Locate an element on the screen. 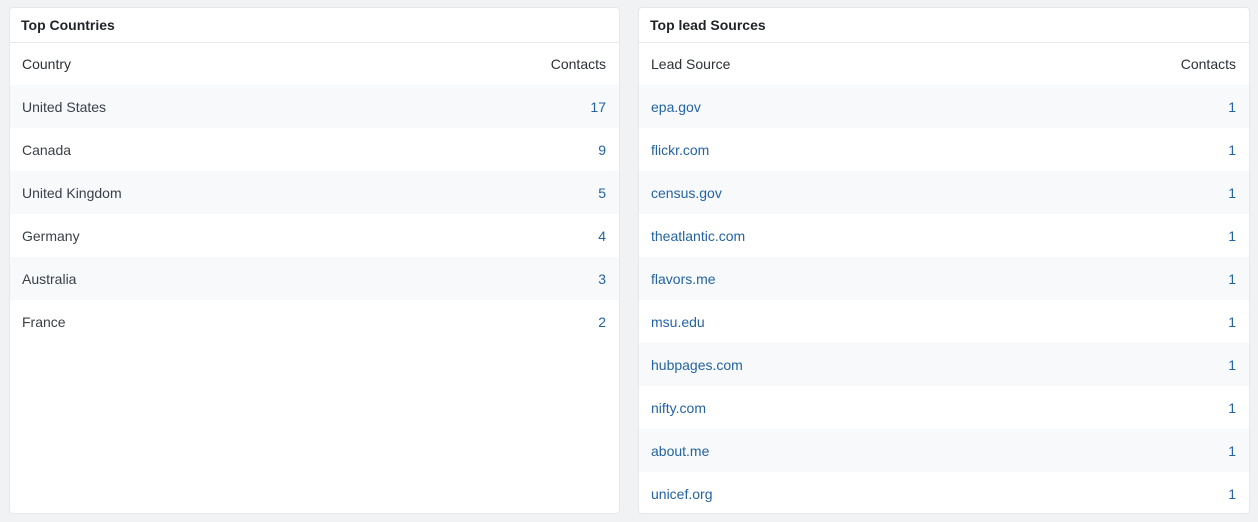  table-row: theatlantic.com 1 is located at coordinates (944, 235).